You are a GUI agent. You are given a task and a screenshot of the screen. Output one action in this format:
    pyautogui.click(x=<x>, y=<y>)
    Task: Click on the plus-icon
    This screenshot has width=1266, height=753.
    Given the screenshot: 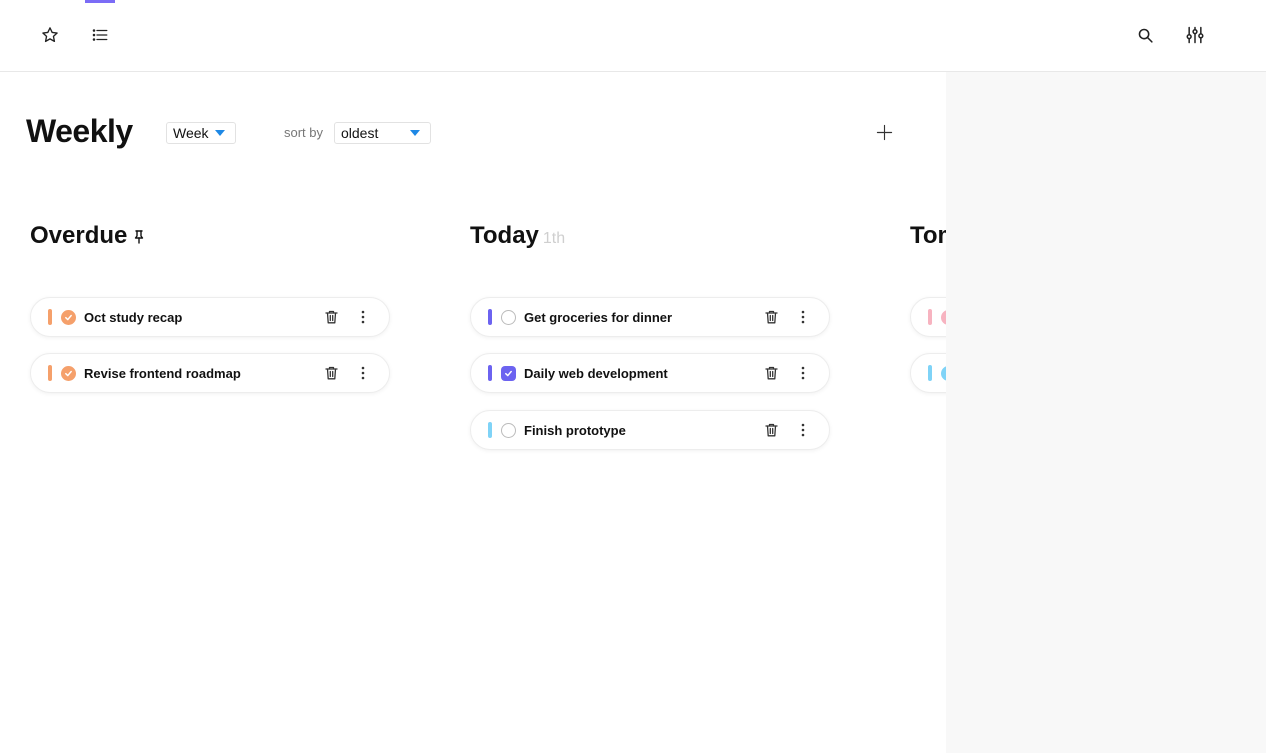 What is the action you would take?
    pyautogui.click(x=884, y=132)
    